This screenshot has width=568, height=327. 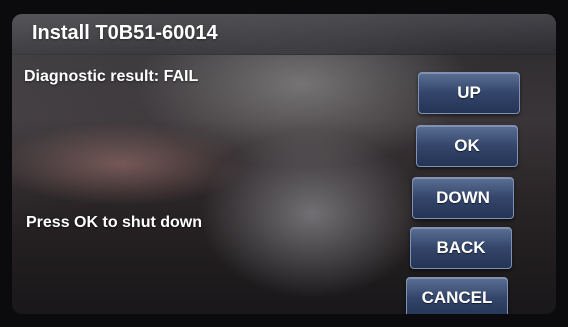 I want to click on title-bar: Install T0B51-60014, so click(x=284, y=34).